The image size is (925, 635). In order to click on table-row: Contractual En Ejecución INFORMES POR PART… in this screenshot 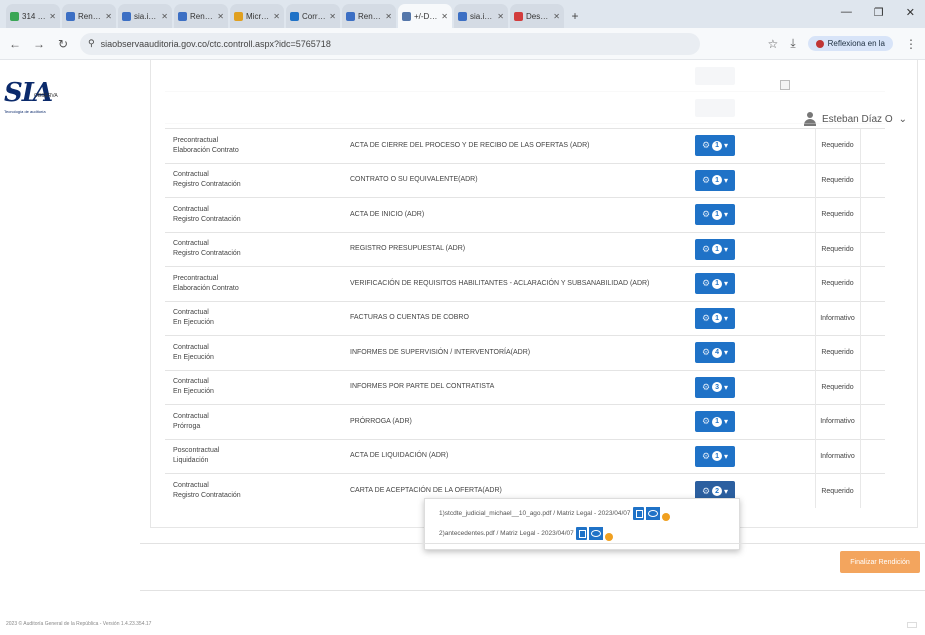, I will do `click(525, 387)`.